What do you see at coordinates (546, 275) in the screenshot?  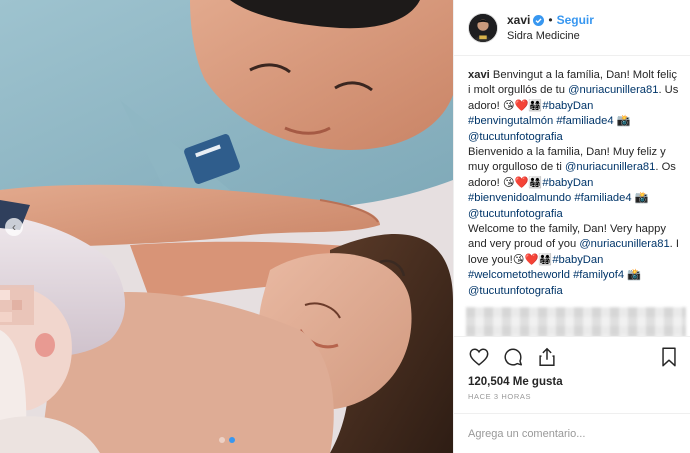 I see `caption-hashtag: #welcometotheworld #familyof4` at bounding box center [546, 275].